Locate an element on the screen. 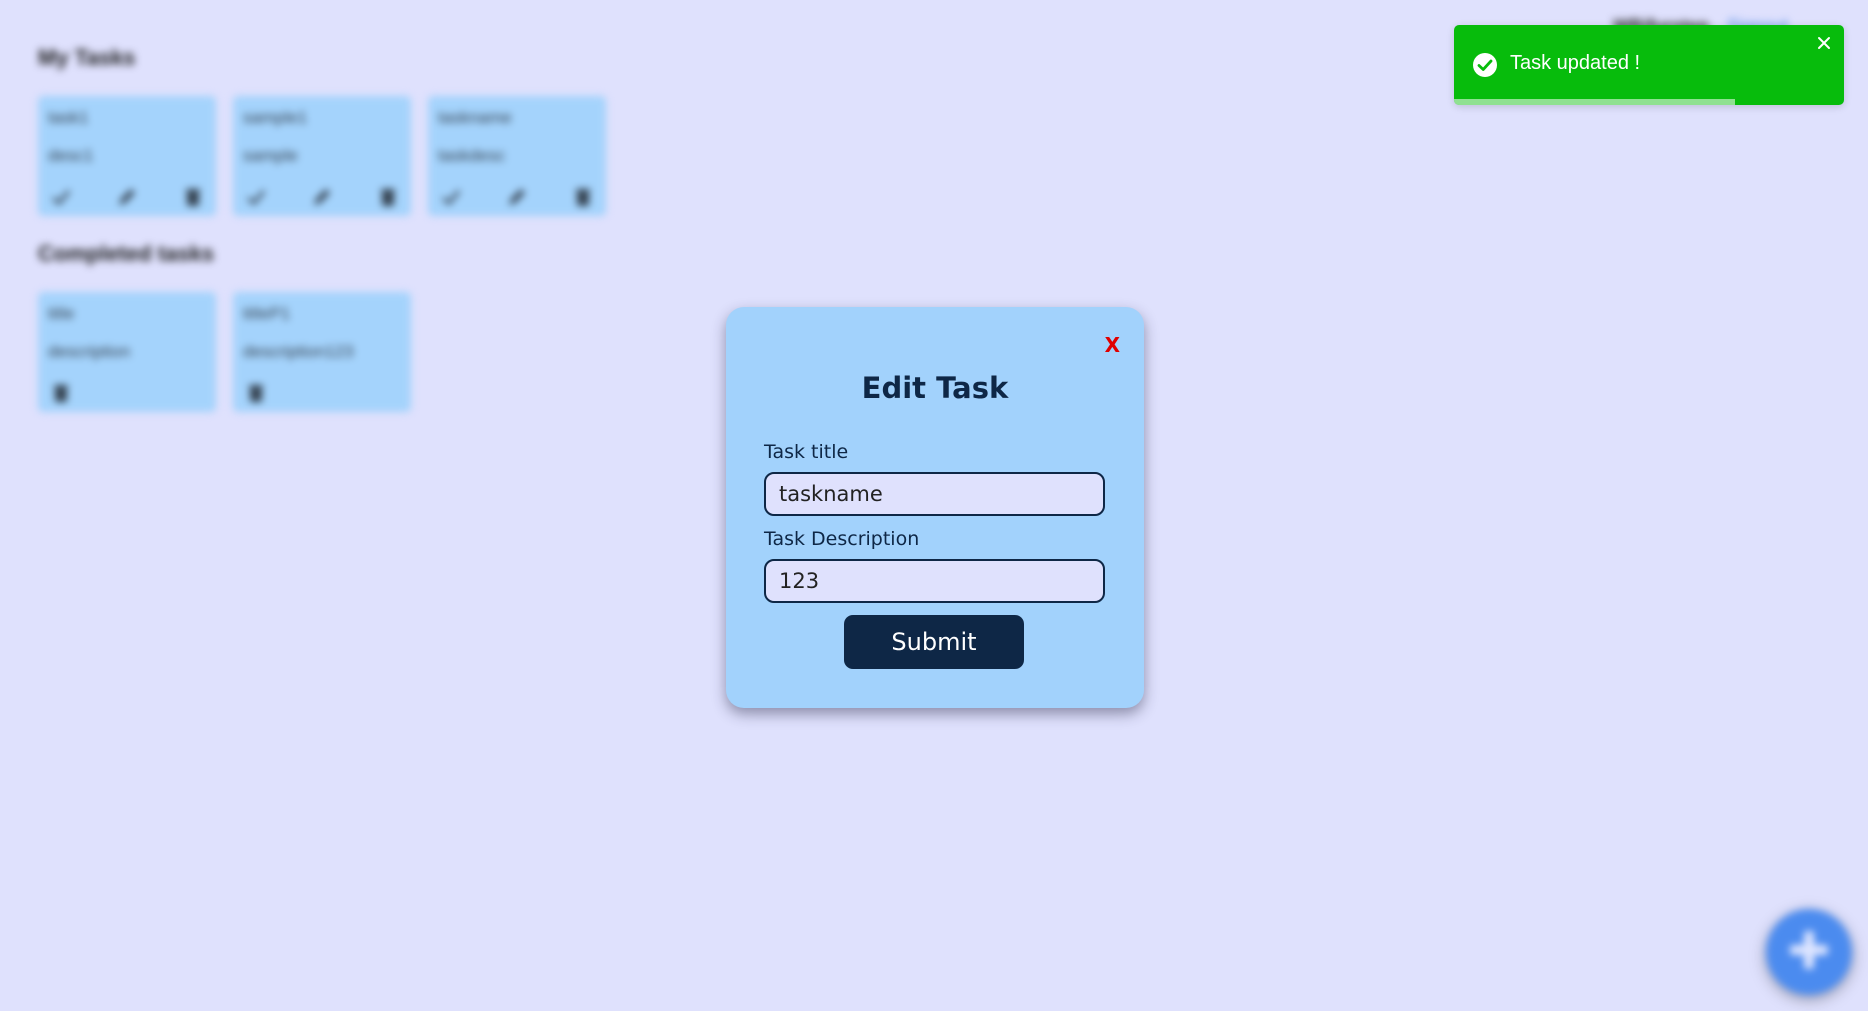 Image resolution: width=1868 pixels, height=1011 pixels. close-icon is located at coordinates (1824, 43).